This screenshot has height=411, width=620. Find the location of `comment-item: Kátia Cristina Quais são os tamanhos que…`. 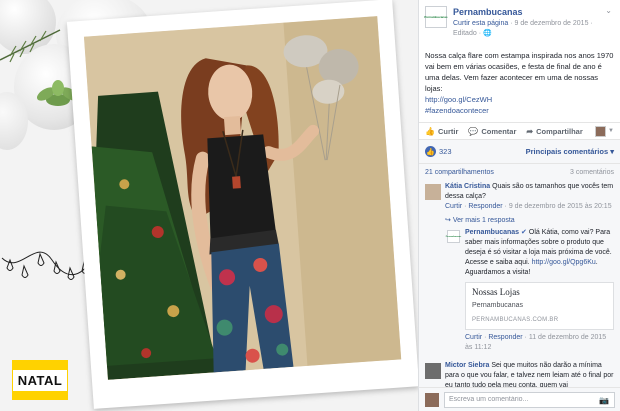

comment-item: Kátia Cristina Quais são os tamanhos que… is located at coordinates (519, 197).